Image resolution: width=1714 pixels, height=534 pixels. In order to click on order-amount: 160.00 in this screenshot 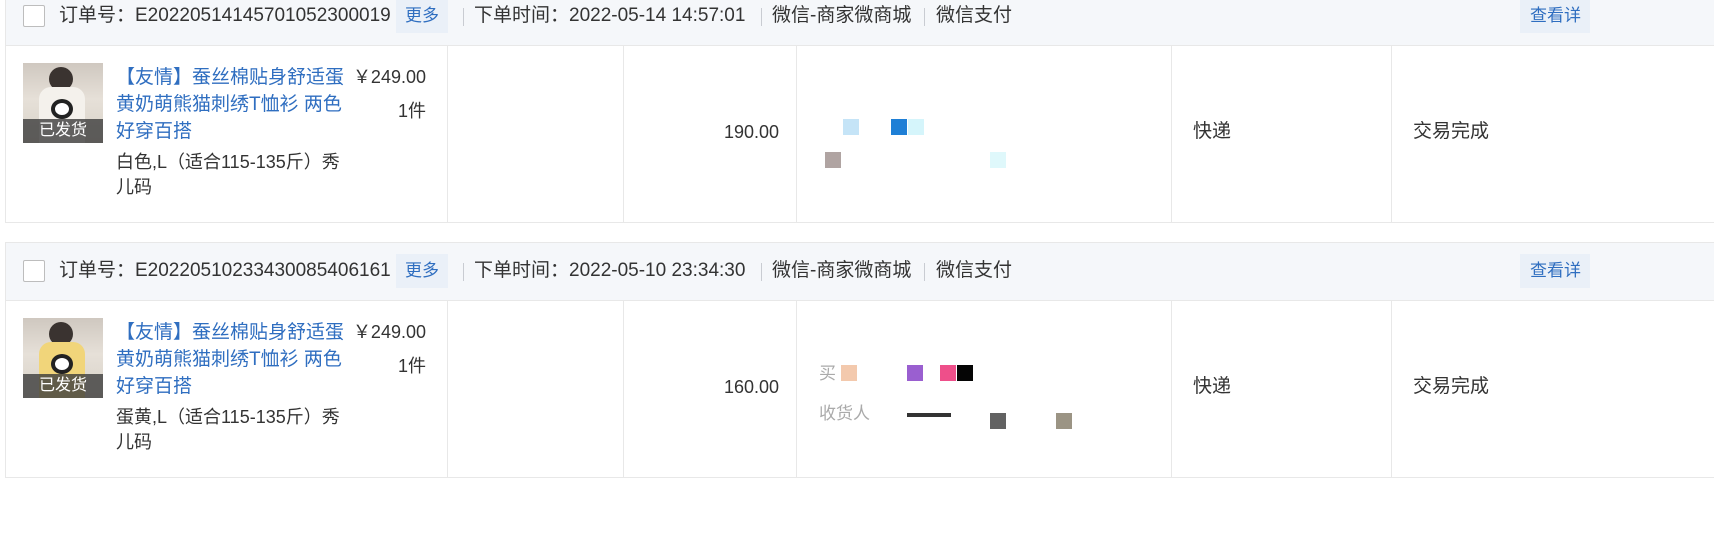, I will do `click(751, 387)`.